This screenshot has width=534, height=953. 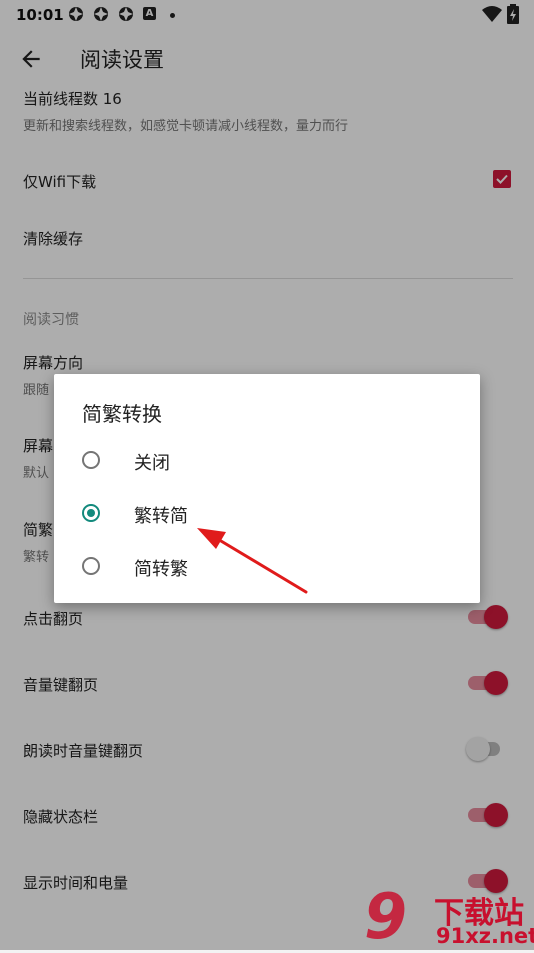 I want to click on watermark-logo: 9, so click(x=386, y=916).